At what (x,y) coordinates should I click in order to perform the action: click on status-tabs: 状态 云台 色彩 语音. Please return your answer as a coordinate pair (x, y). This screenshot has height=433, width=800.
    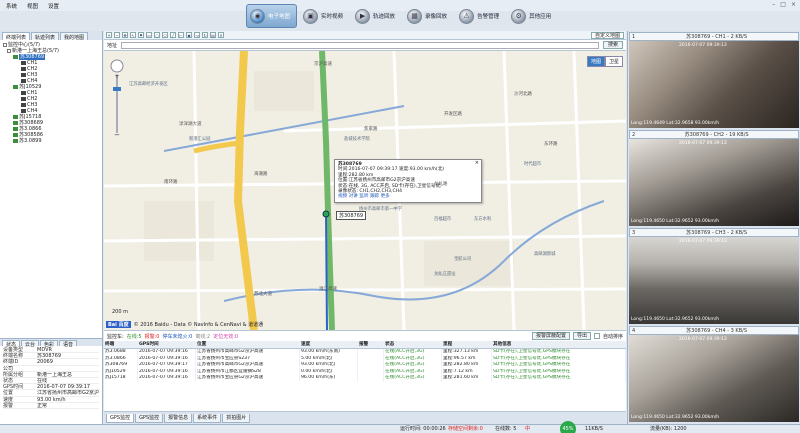
    Looking at the image, I should click on (51, 343).